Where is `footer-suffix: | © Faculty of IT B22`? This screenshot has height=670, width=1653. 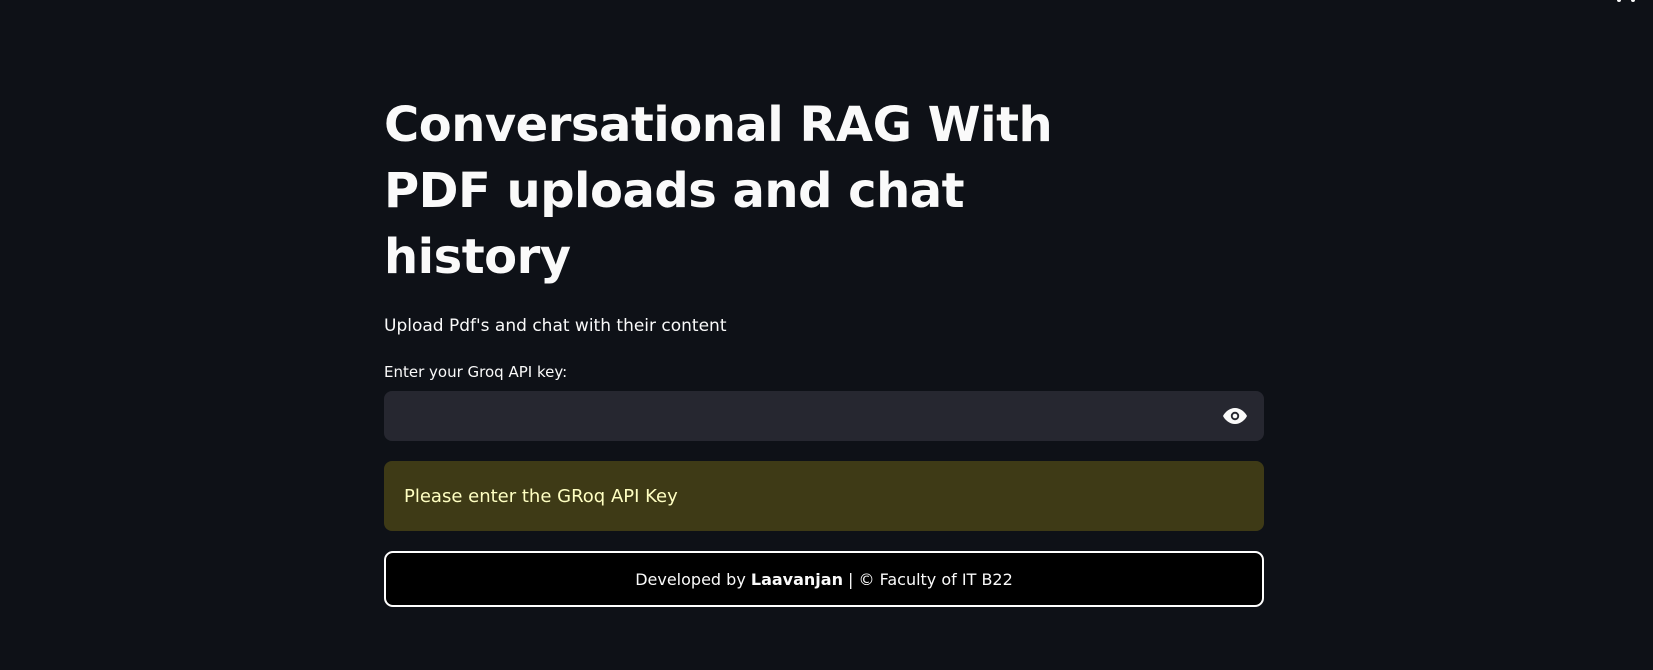 footer-suffix: | © Faculty of IT B22 is located at coordinates (927, 579).